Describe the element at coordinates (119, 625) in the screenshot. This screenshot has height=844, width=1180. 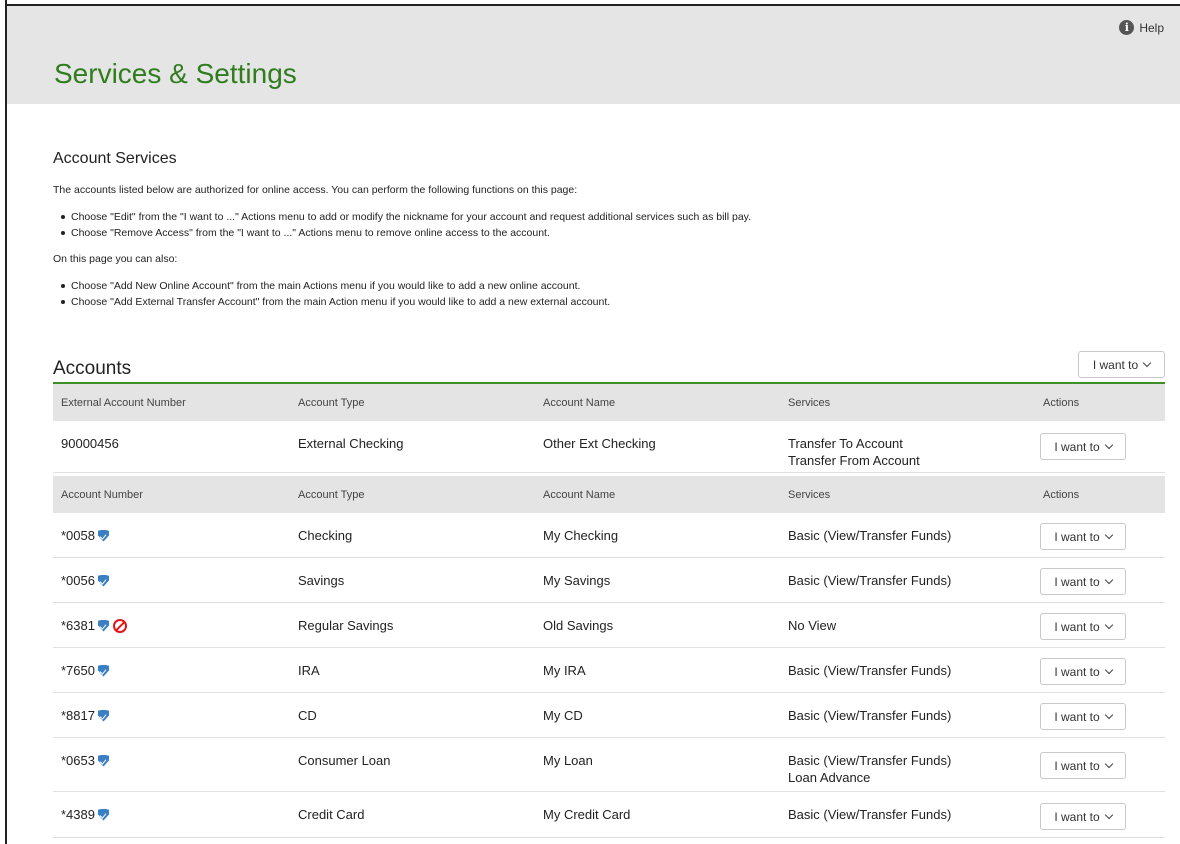
I see `no-view-icon` at that location.